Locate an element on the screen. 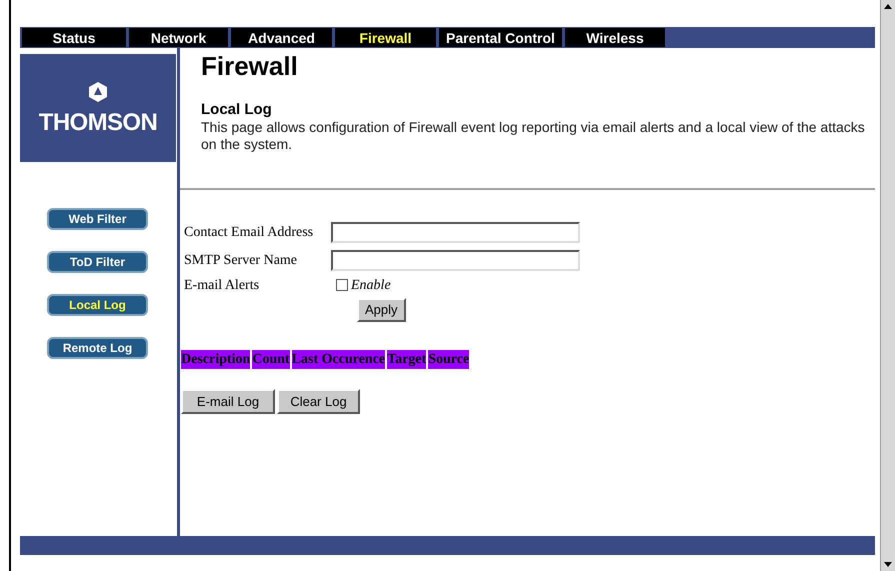 This screenshot has height=571, width=895. page-title: Firewall is located at coordinates (250, 66).